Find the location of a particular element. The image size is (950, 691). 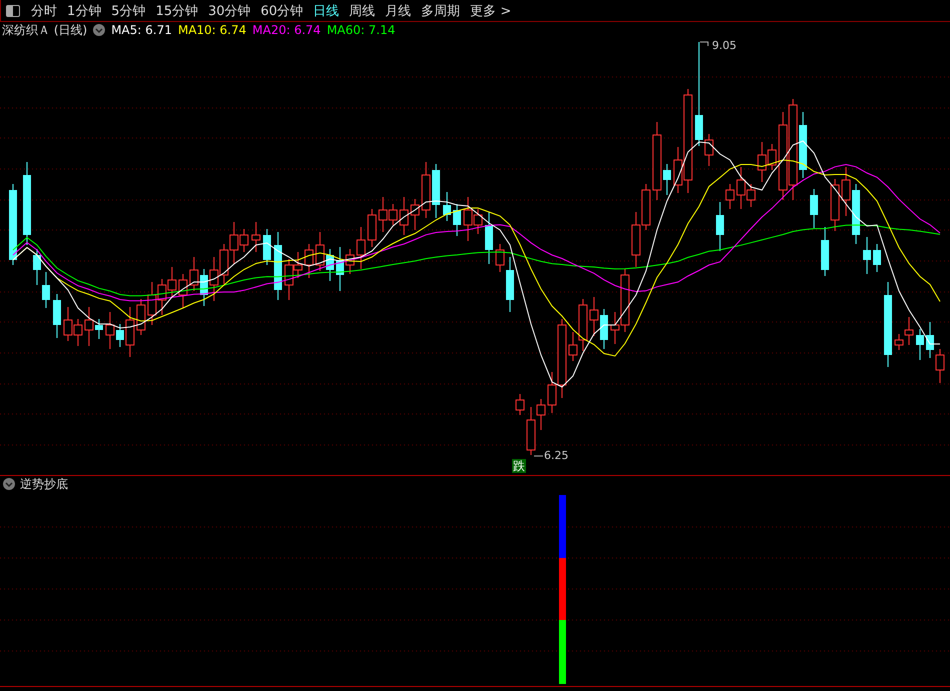

low-price-label: 6.25 is located at coordinates (556, 455).